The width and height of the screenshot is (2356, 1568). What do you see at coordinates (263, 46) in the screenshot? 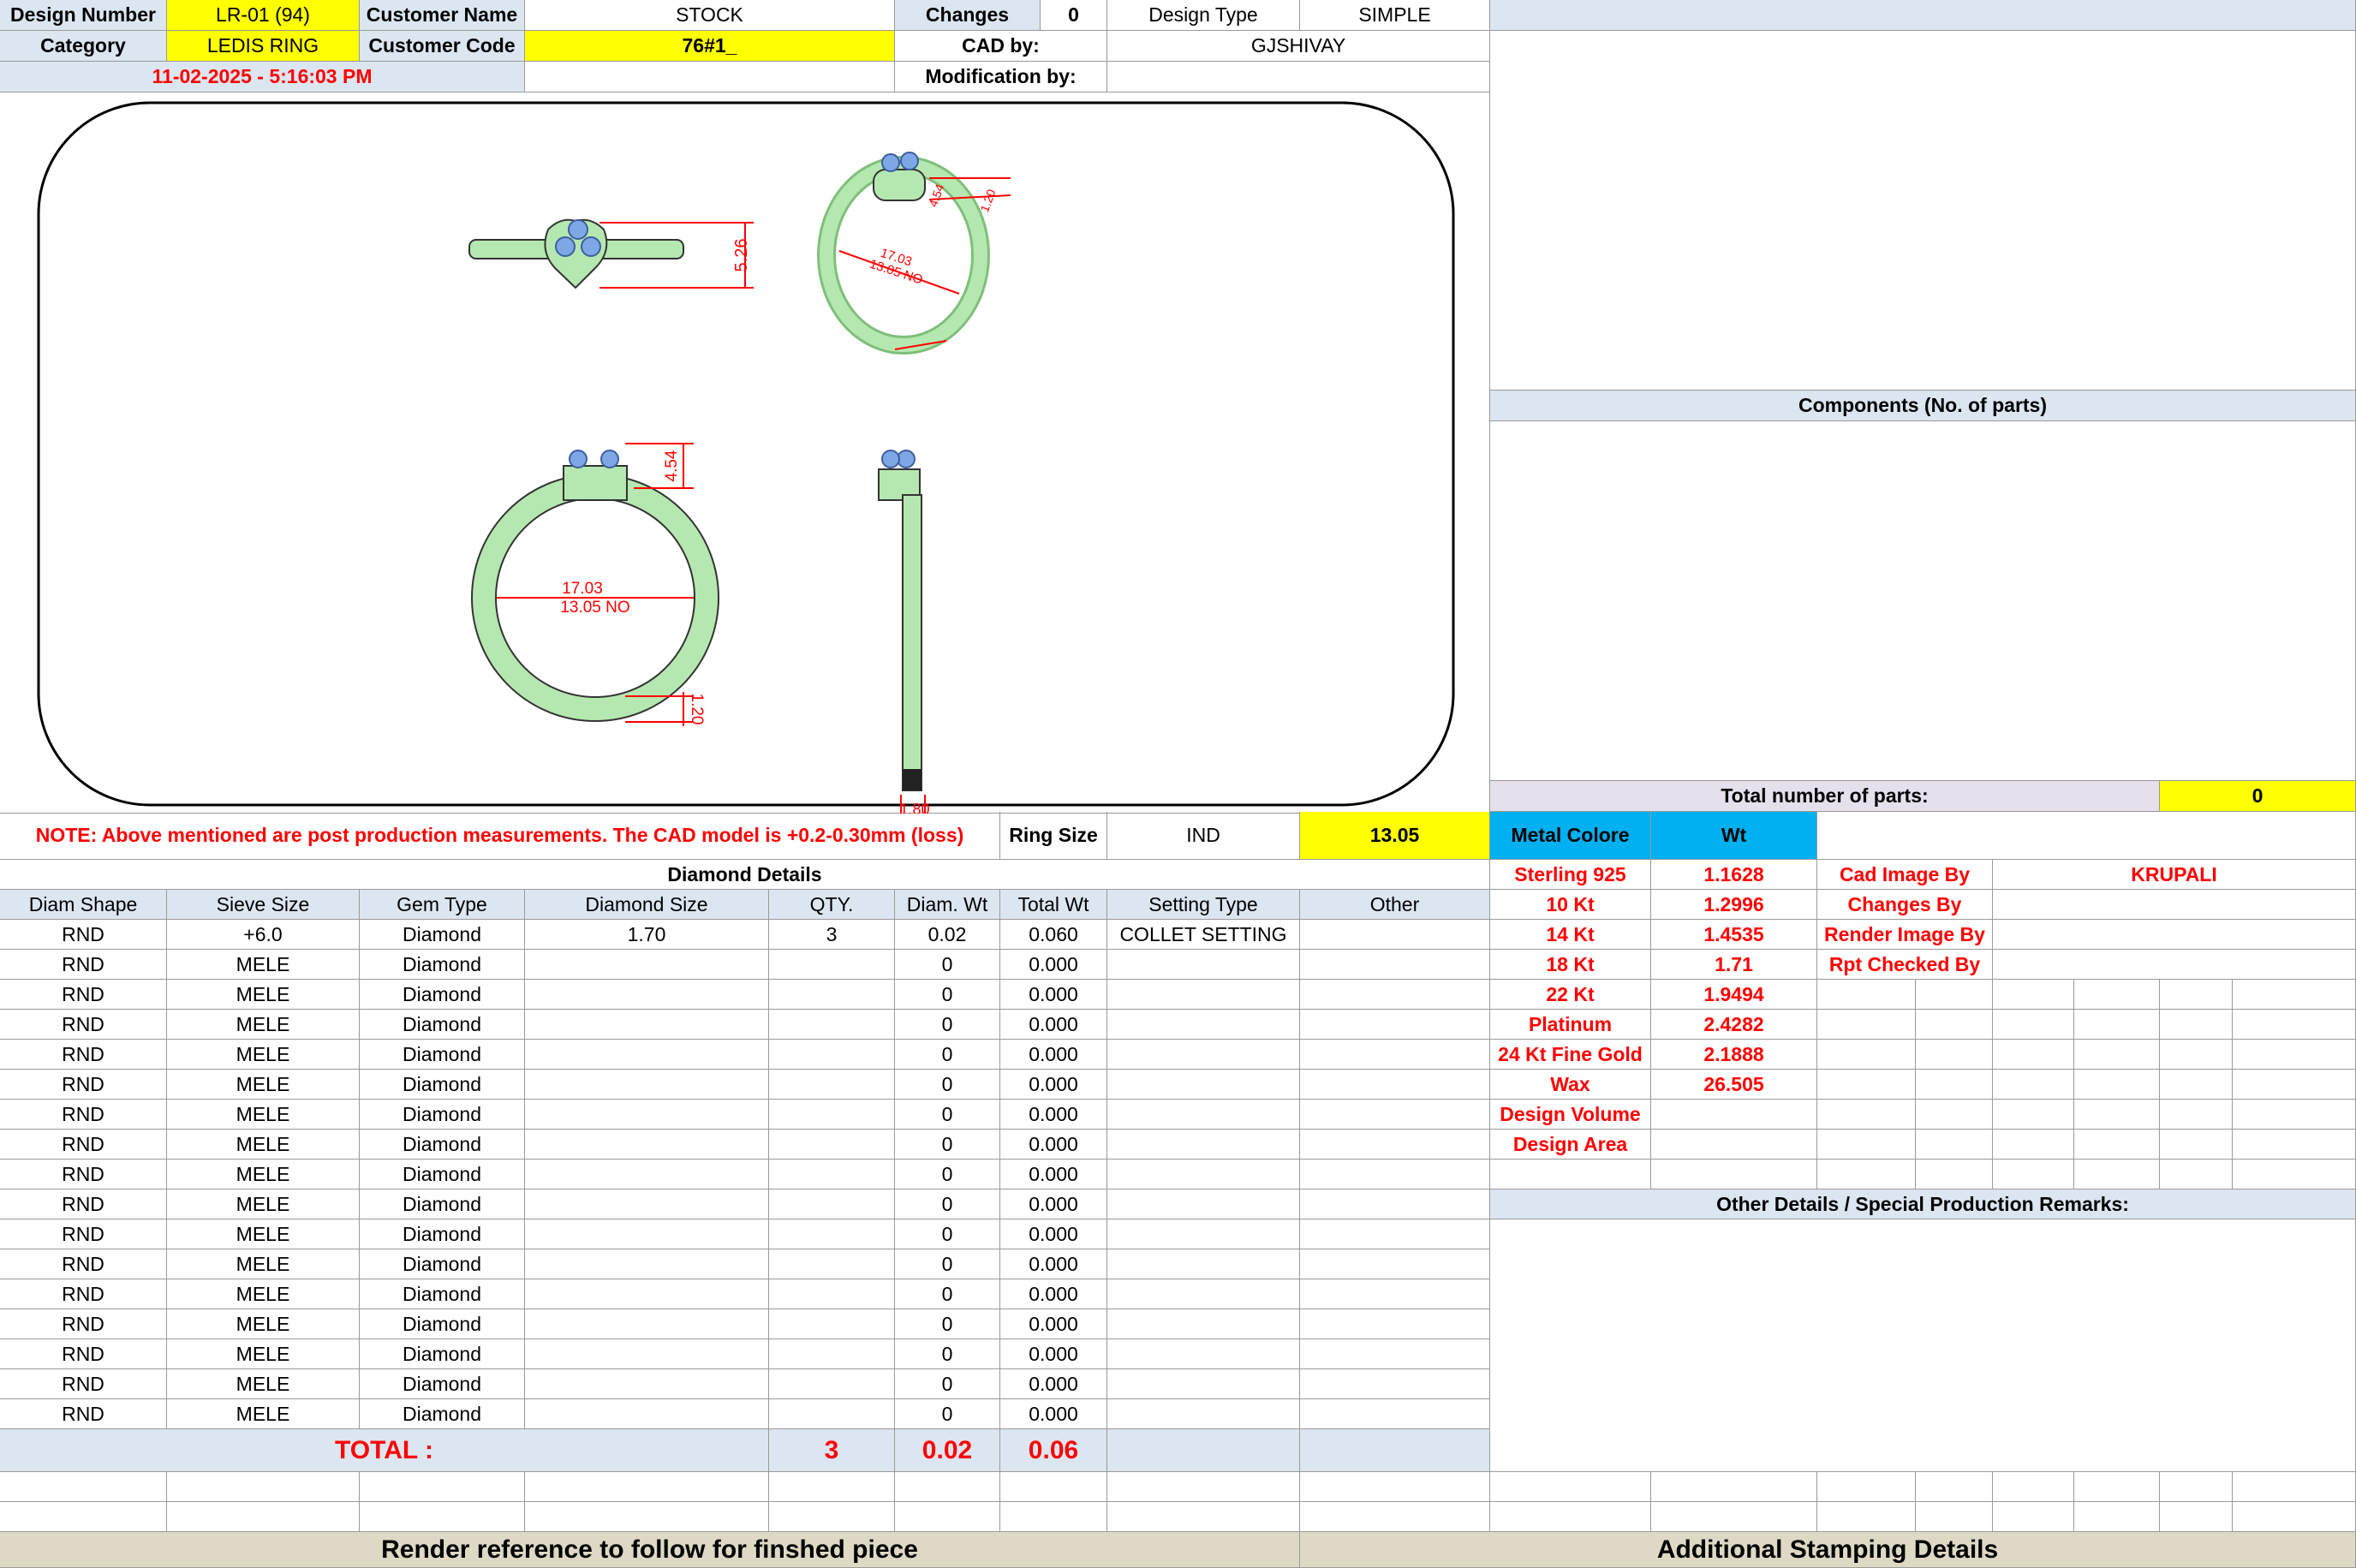
I see `category-value: LEDIS RING` at bounding box center [263, 46].